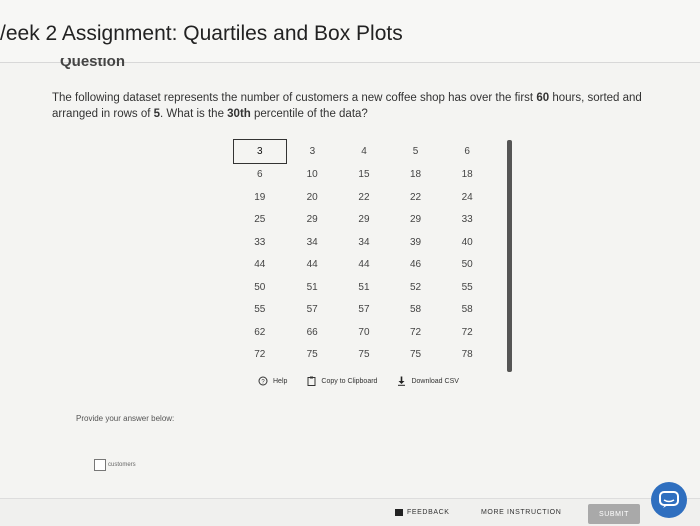  Describe the element at coordinates (416, 287) in the screenshot. I see `table-cell: 52` at that location.